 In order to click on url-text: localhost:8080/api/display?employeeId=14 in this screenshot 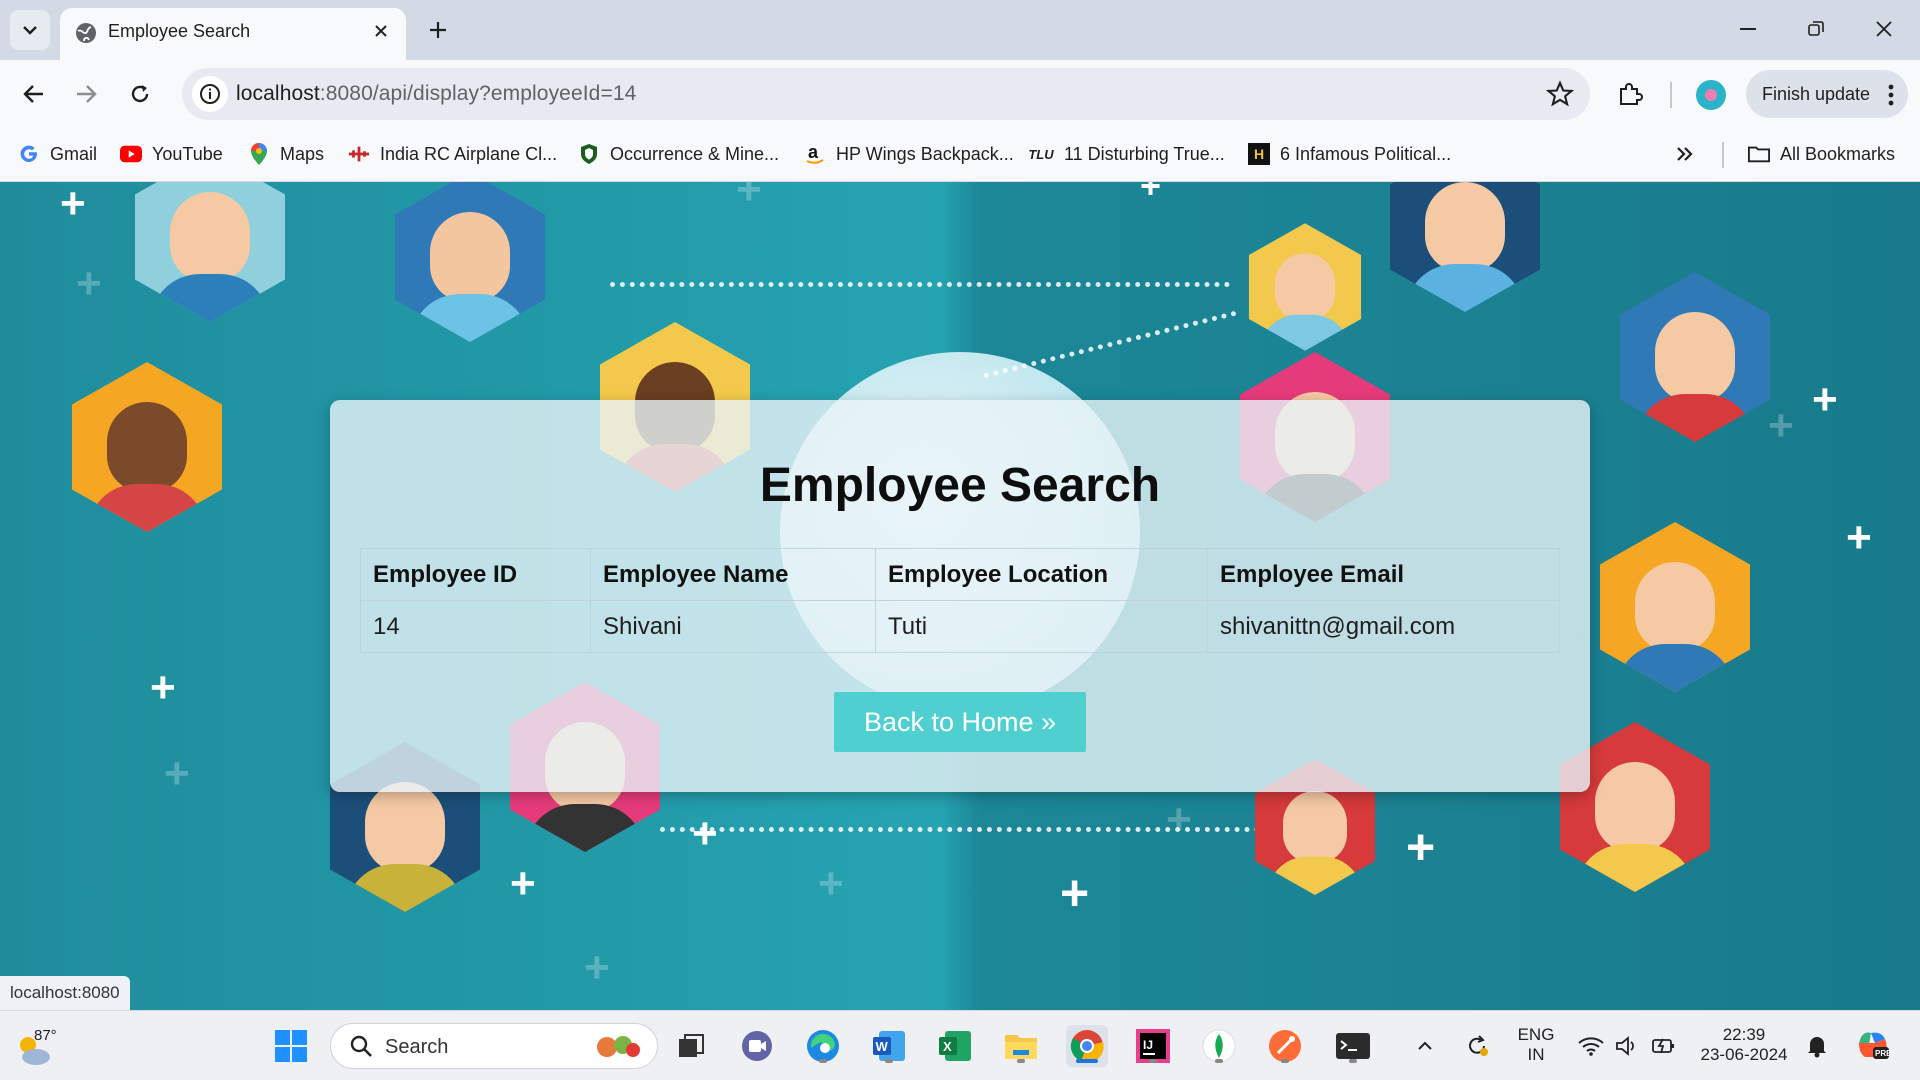, I will do `click(436, 94)`.